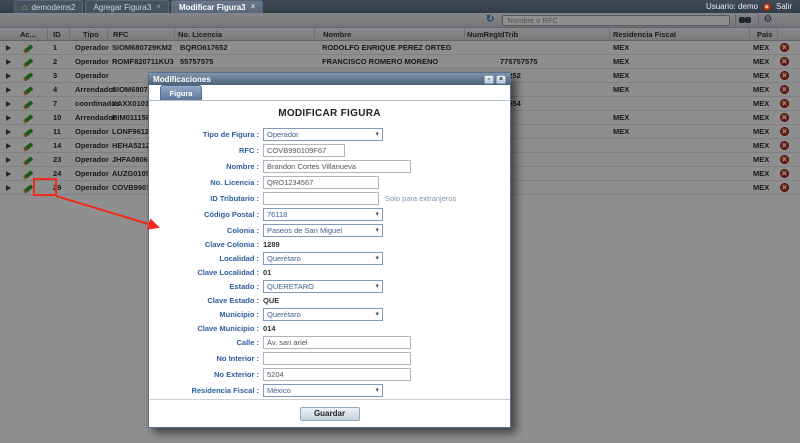  What do you see at coordinates (249, 150) in the screenshot?
I see `rfc-label: RFC :` at bounding box center [249, 150].